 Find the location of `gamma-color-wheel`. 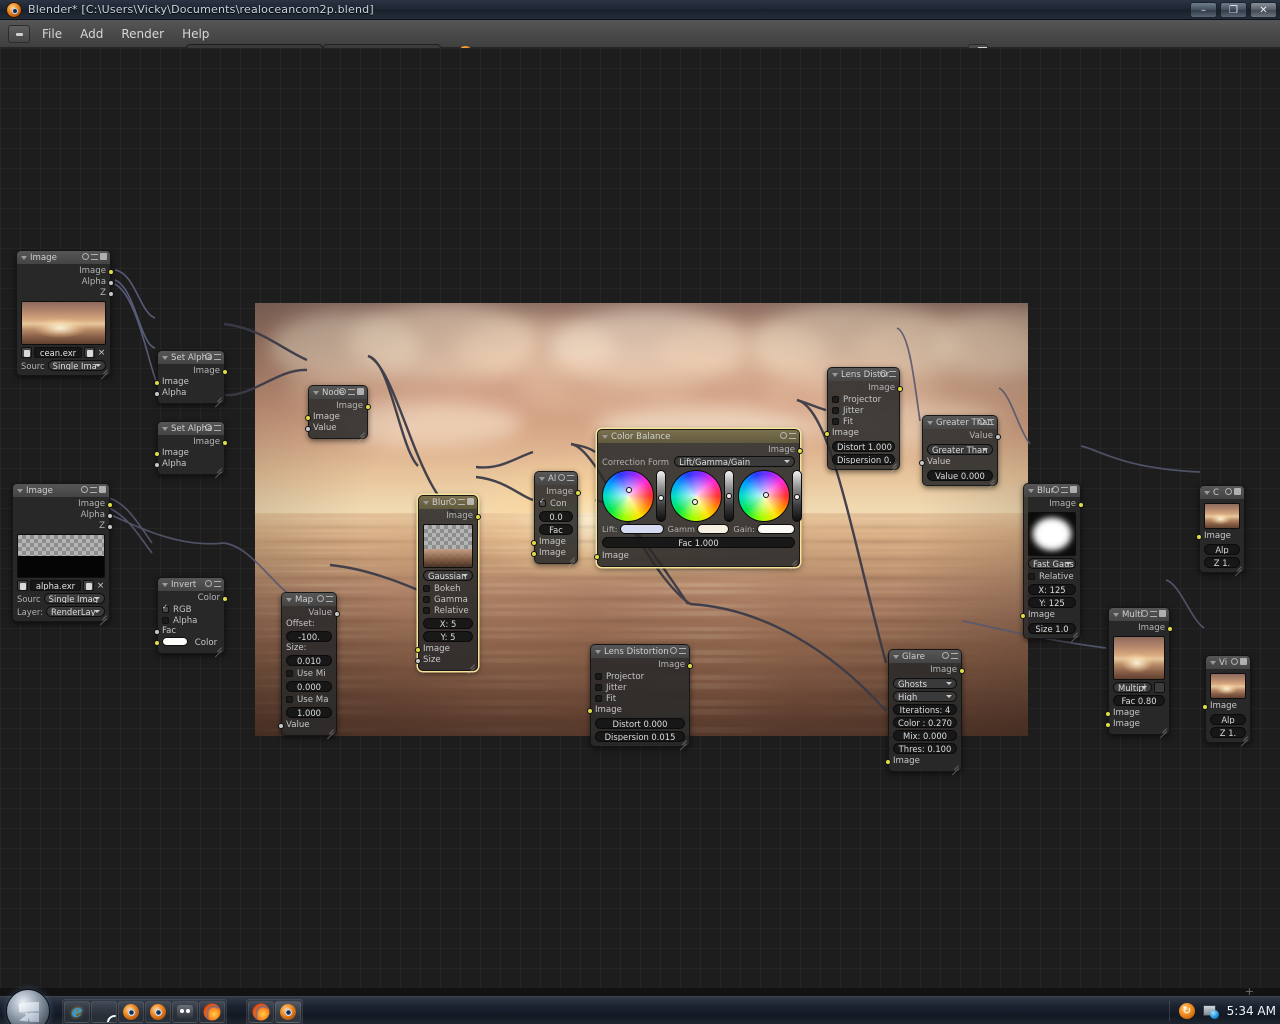

gamma-color-wheel is located at coordinates (696, 496).